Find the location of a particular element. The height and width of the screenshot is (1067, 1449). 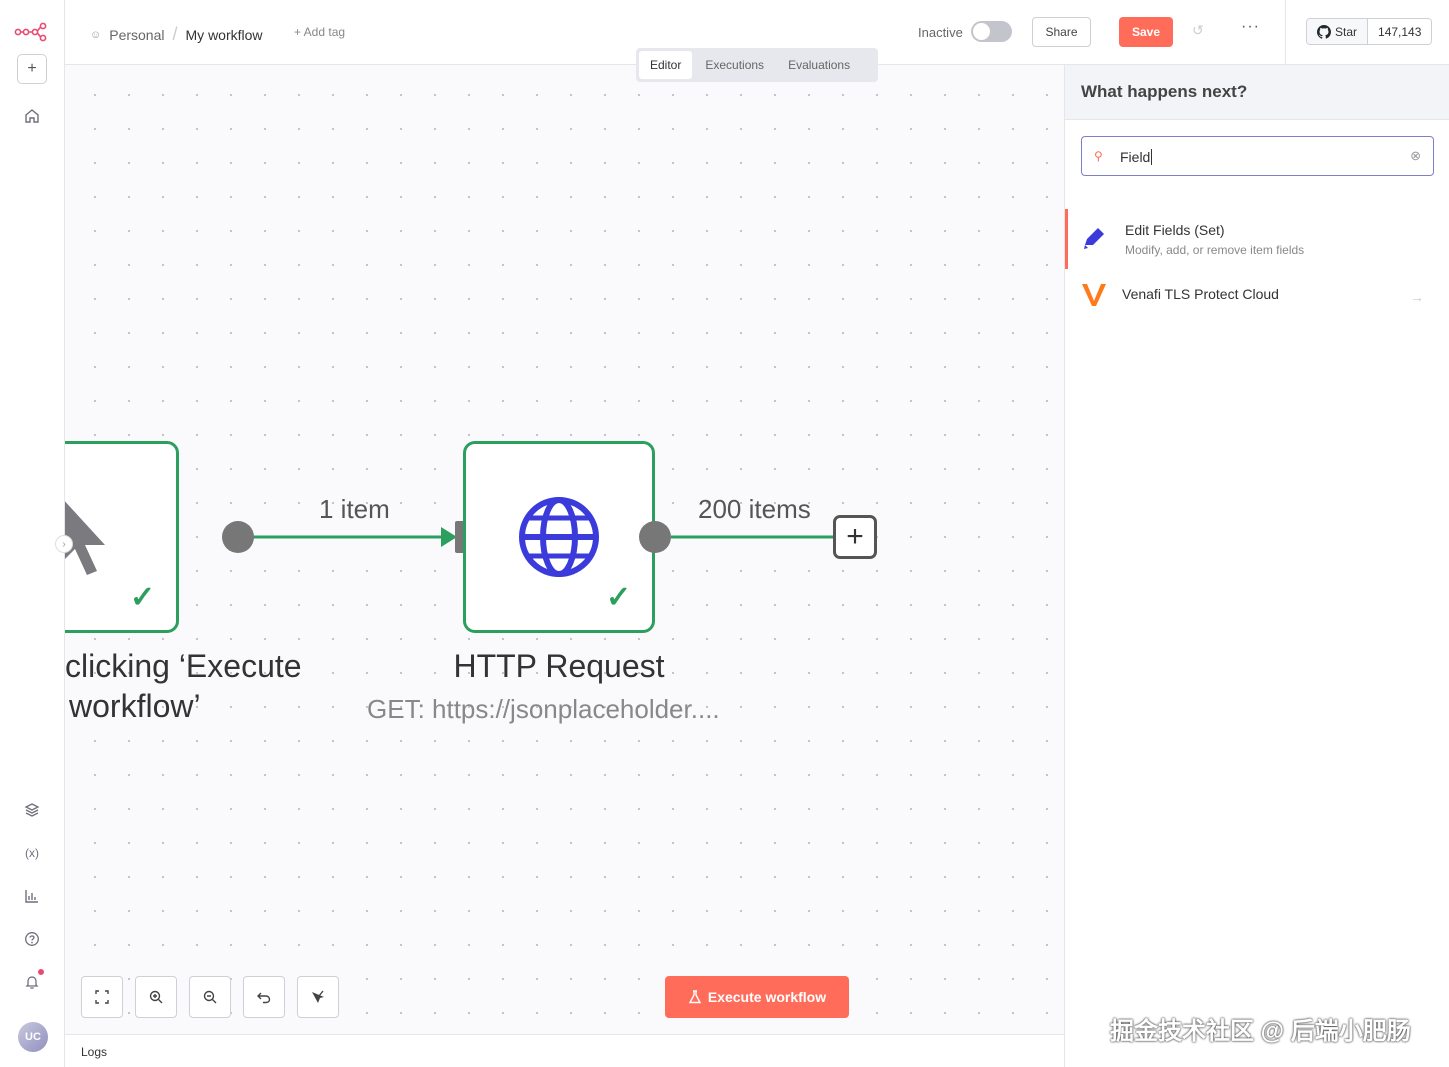

globe-icon is located at coordinates (559, 537).